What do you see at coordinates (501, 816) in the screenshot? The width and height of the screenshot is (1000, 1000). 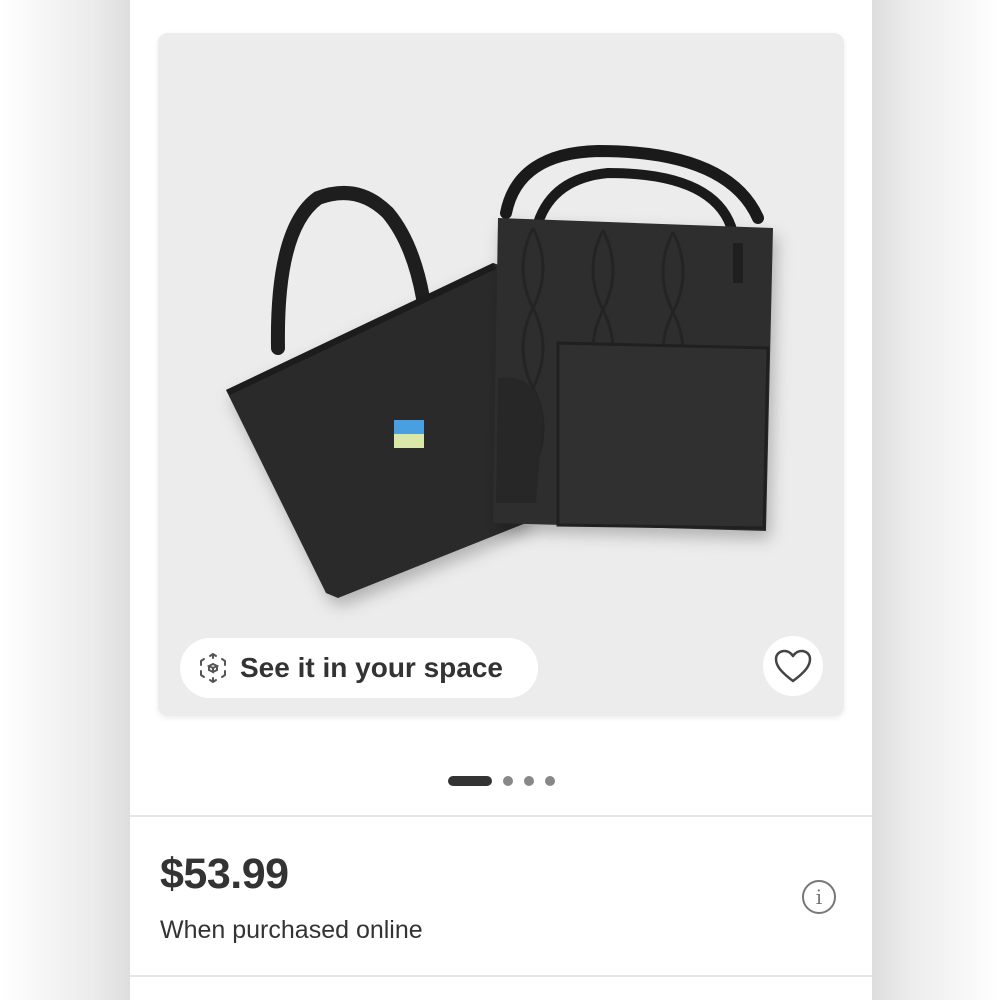 I see `section-divider` at bounding box center [501, 816].